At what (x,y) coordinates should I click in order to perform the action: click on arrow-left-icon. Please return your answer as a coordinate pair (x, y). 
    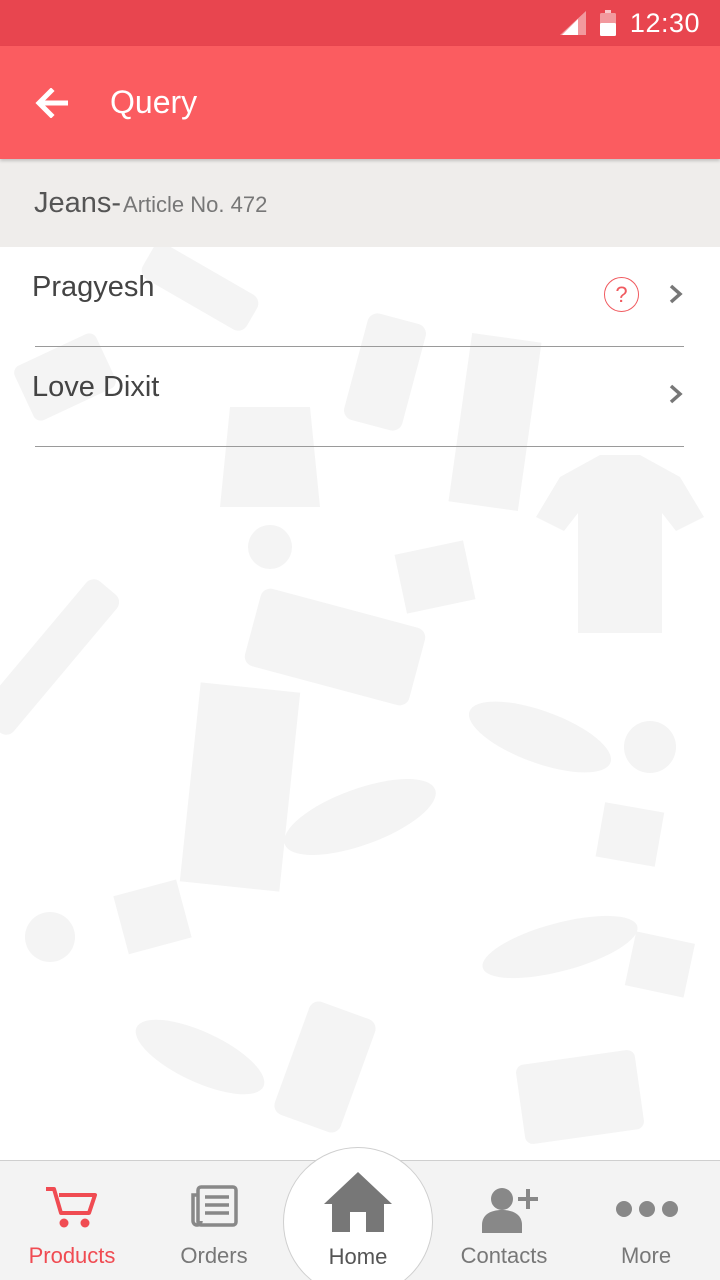
    Looking at the image, I should click on (51, 102).